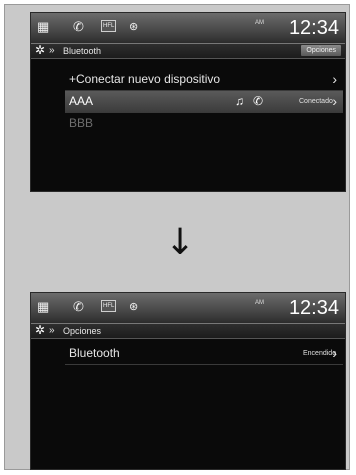 Image resolution: width=356 pixels, height=475 pixels. I want to click on list-item-connect-new: +Conectar nuevo dispositivo ›, so click(204, 80).